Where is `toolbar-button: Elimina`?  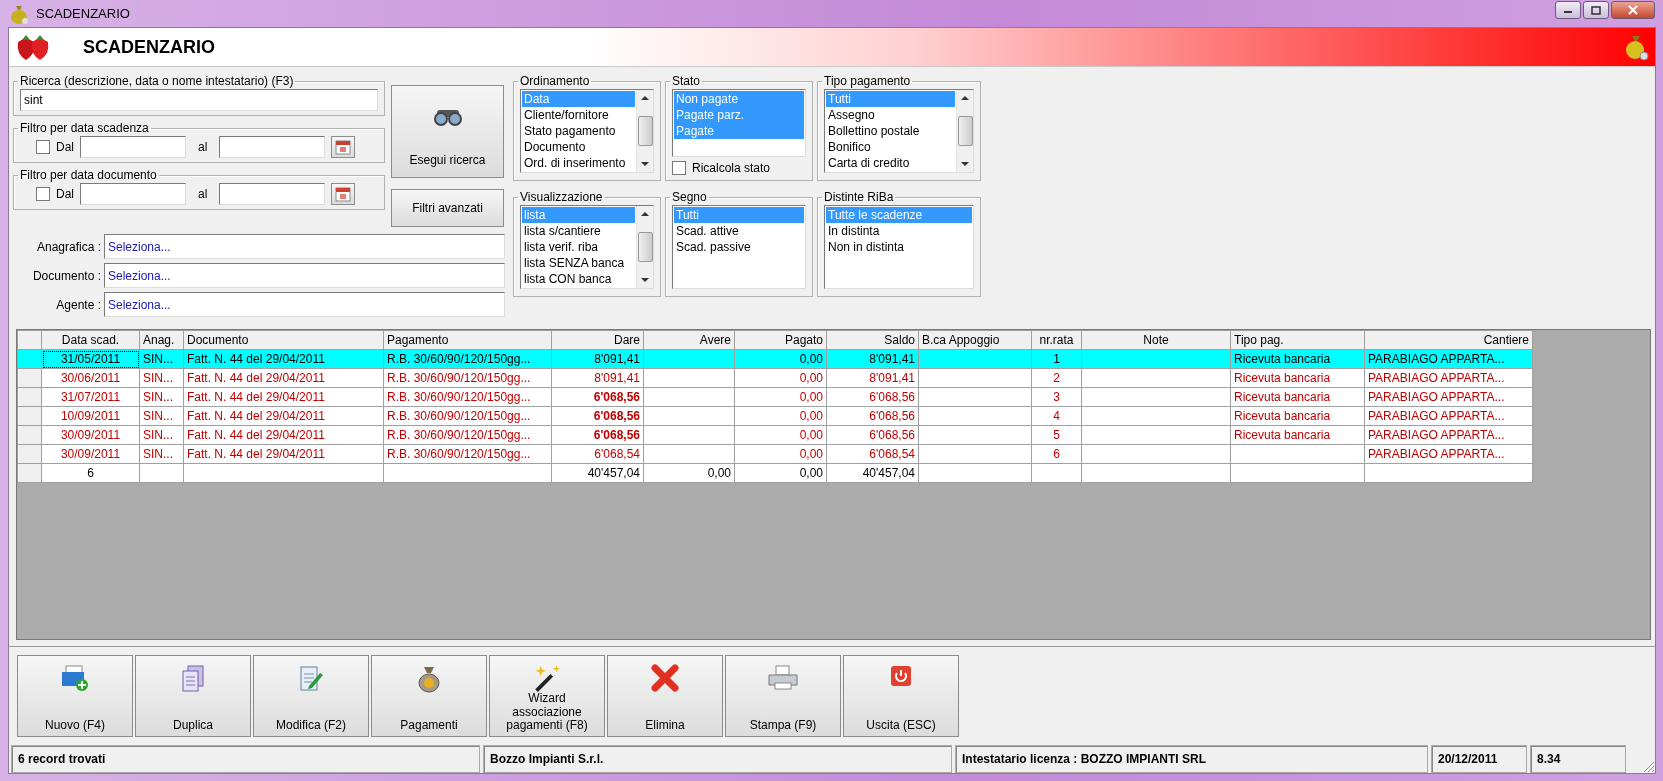 toolbar-button: Elimina is located at coordinates (665, 696).